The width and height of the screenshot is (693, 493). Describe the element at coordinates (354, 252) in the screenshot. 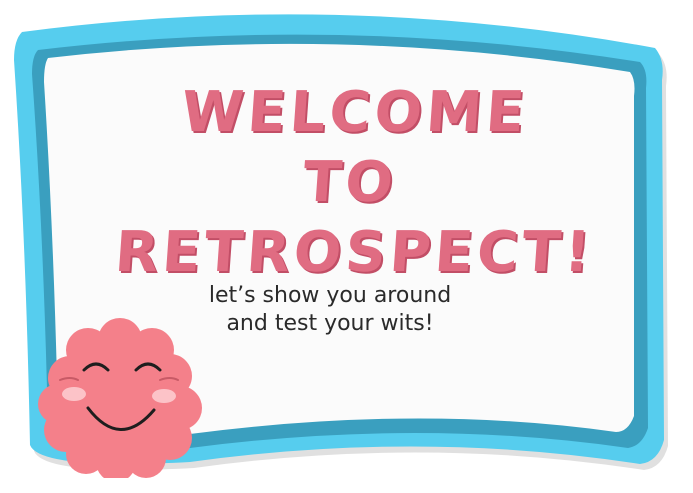

I see `title-line-2: RETROSPECT!` at that location.